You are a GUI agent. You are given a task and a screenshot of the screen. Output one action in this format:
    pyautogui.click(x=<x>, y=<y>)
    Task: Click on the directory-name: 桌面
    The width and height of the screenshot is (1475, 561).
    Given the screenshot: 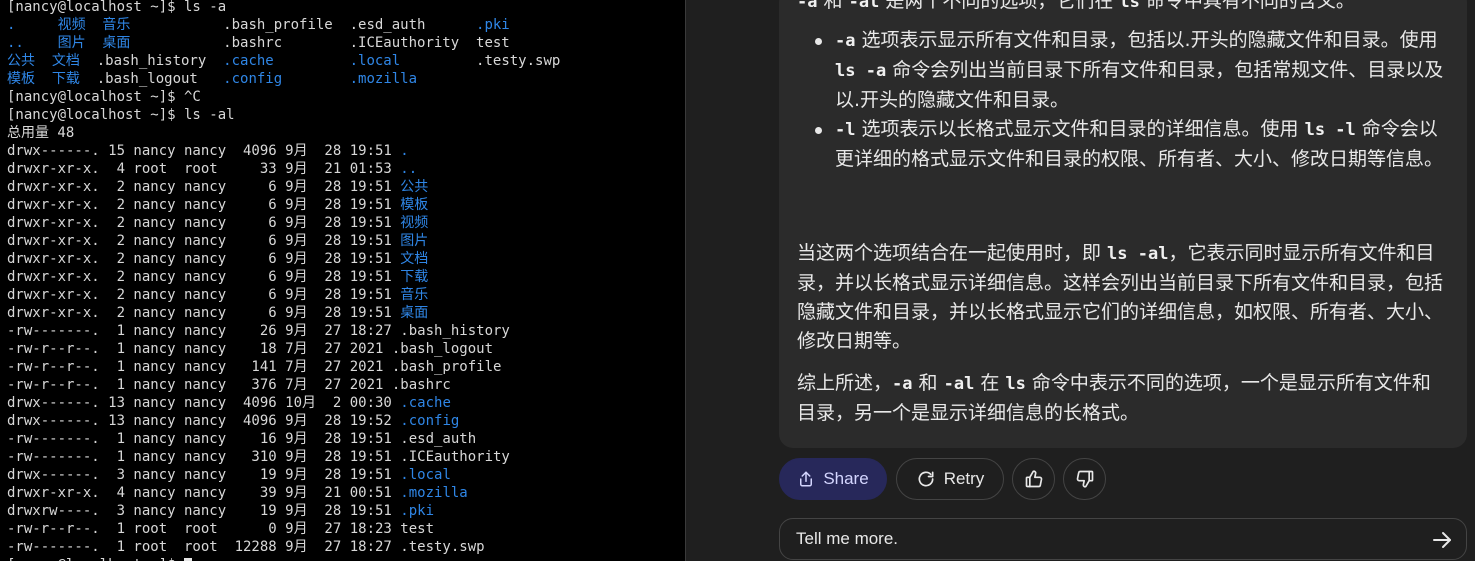 What is the action you would take?
    pyautogui.click(x=414, y=313)
    